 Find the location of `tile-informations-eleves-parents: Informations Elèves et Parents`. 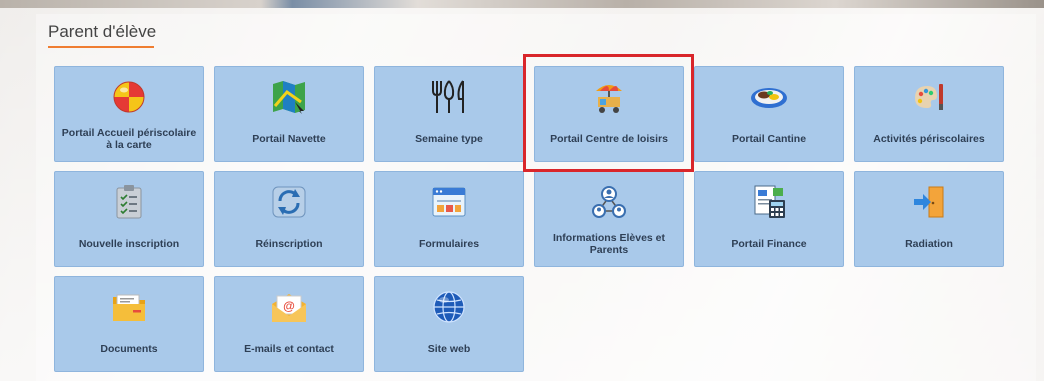

tile-informations-eleves-parents: Informations Elèves et Parents is located at coordinates (609, 219).